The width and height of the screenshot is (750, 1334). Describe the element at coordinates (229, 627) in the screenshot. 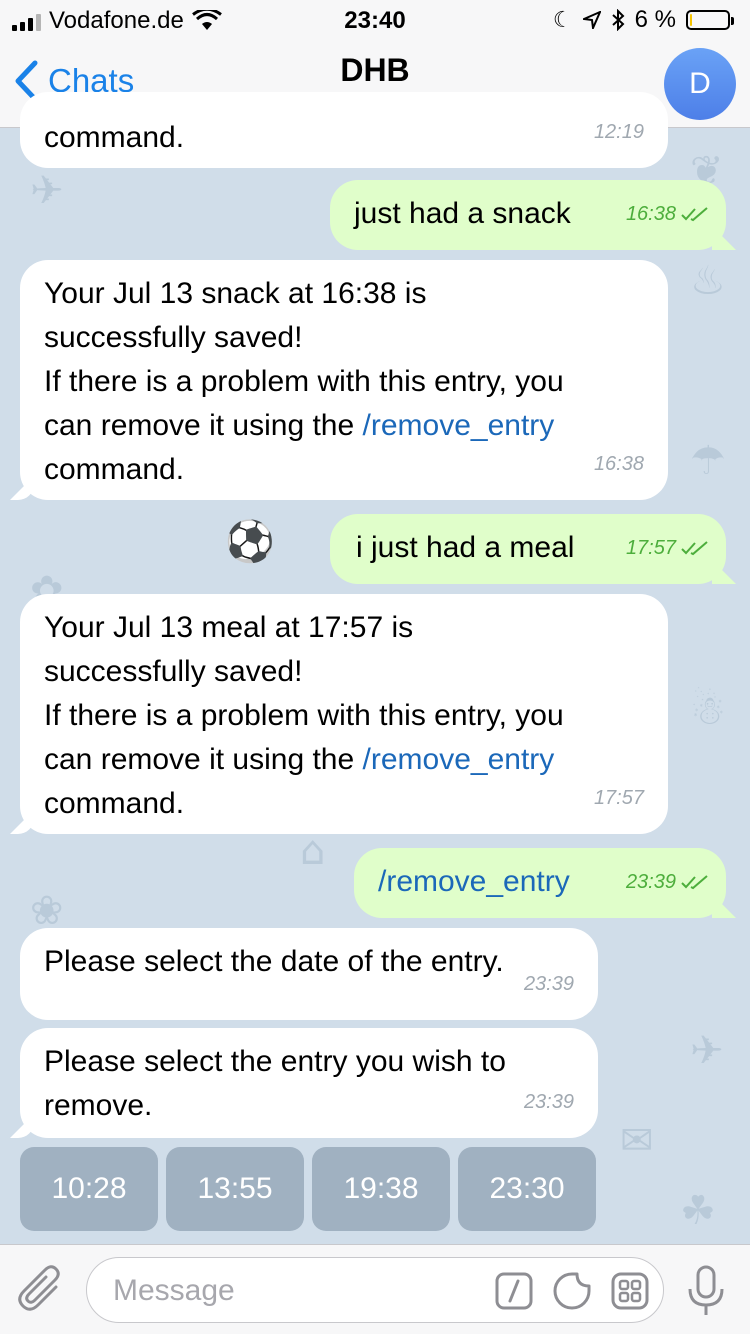

I see `message-text: Your Jul 13 meal at 17:57 is` at that location.